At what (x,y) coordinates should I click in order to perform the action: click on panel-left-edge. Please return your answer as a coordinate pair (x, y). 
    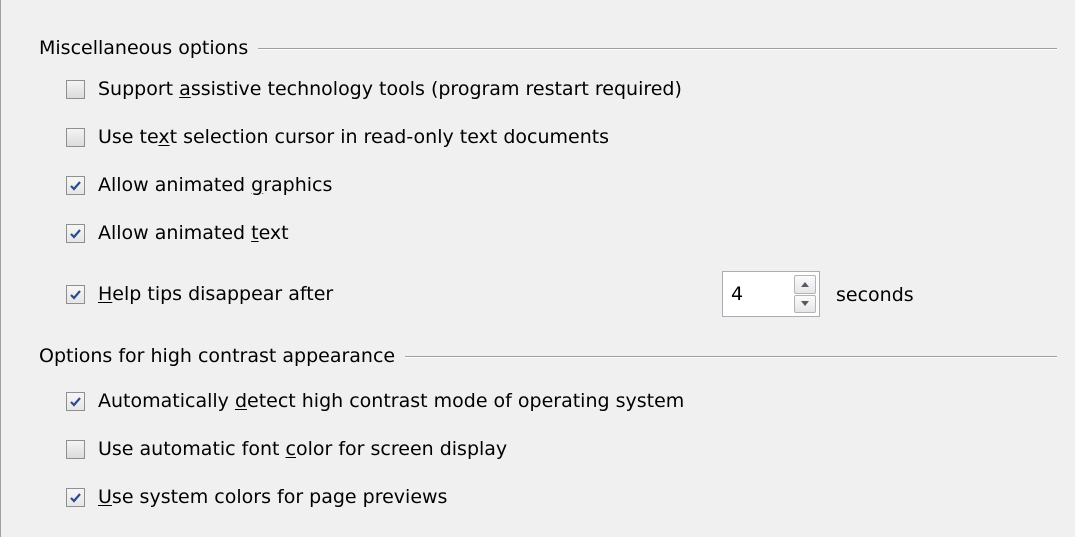
    Looking at the image, I should click on (0, 268).